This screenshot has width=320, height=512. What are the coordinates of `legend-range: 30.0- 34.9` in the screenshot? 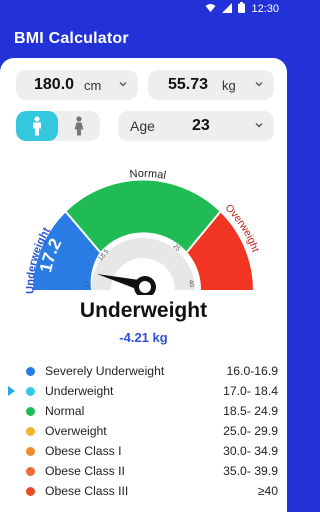 It's located at (250, 451).